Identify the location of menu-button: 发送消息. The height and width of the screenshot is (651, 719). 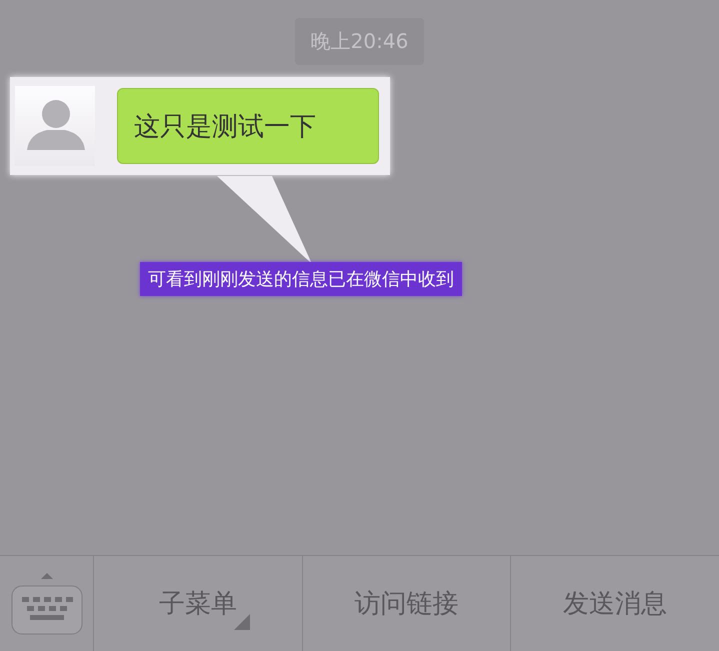
(615, 603).